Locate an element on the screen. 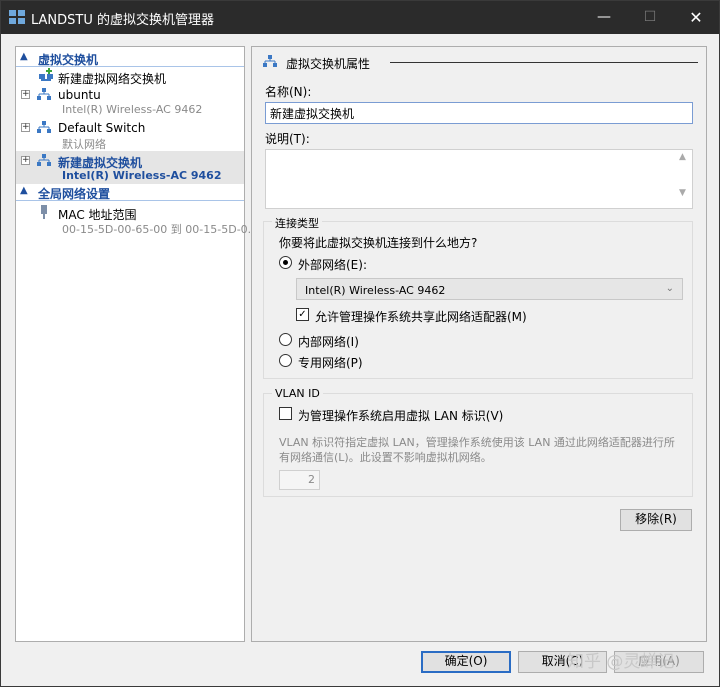  switch-item-default: + Default Switch 默认网络 is located at coordinates (130, 134).